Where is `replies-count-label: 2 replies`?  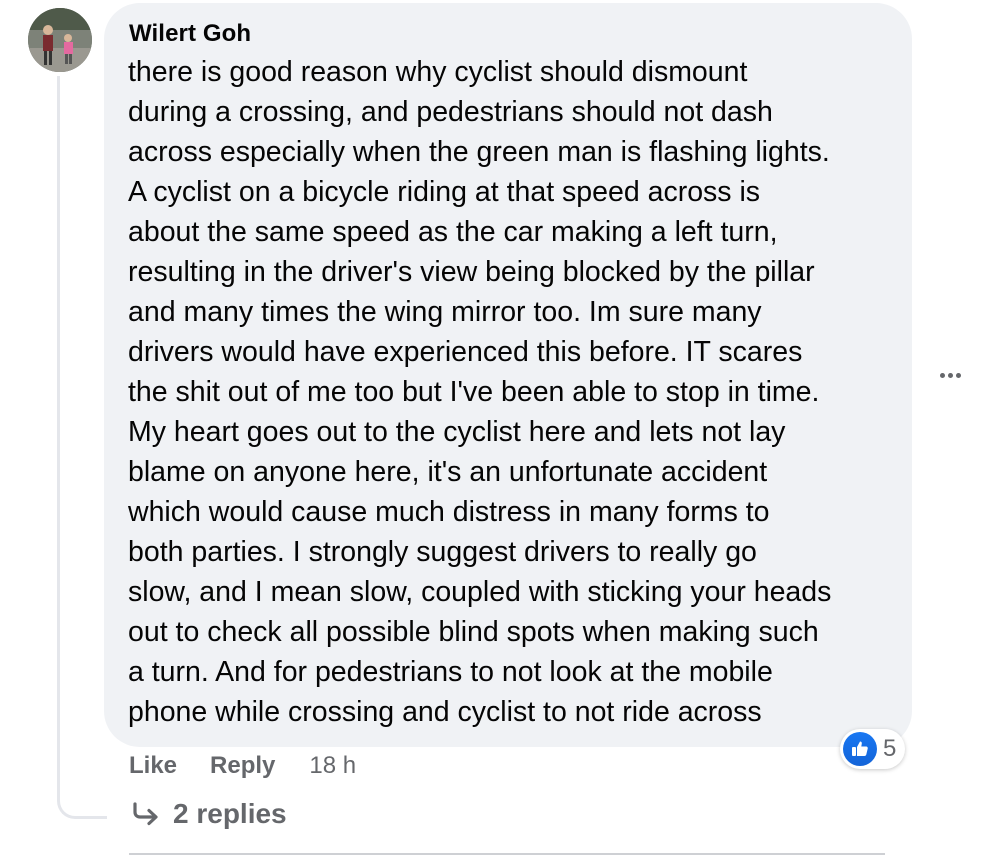
replies-count-label: 2 replies is located at coordinates (230, 813).